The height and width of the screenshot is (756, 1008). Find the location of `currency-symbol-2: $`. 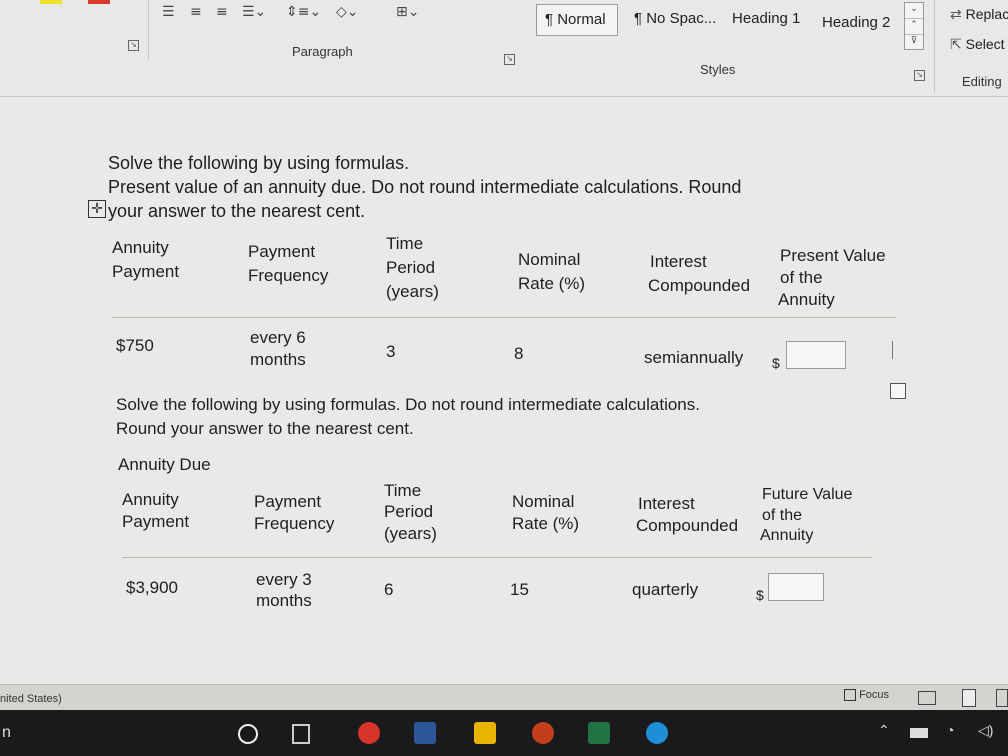

currency-symbol-2: $ is located at coordinates (760, 595).